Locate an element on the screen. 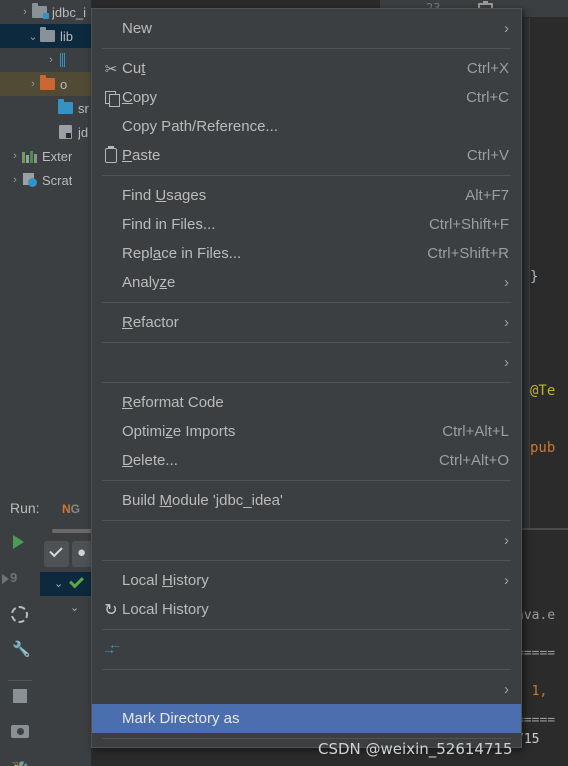 The width and height of the screenshot is (568, 766). console-line-3: : 1, is located at coordinates (532, 691).